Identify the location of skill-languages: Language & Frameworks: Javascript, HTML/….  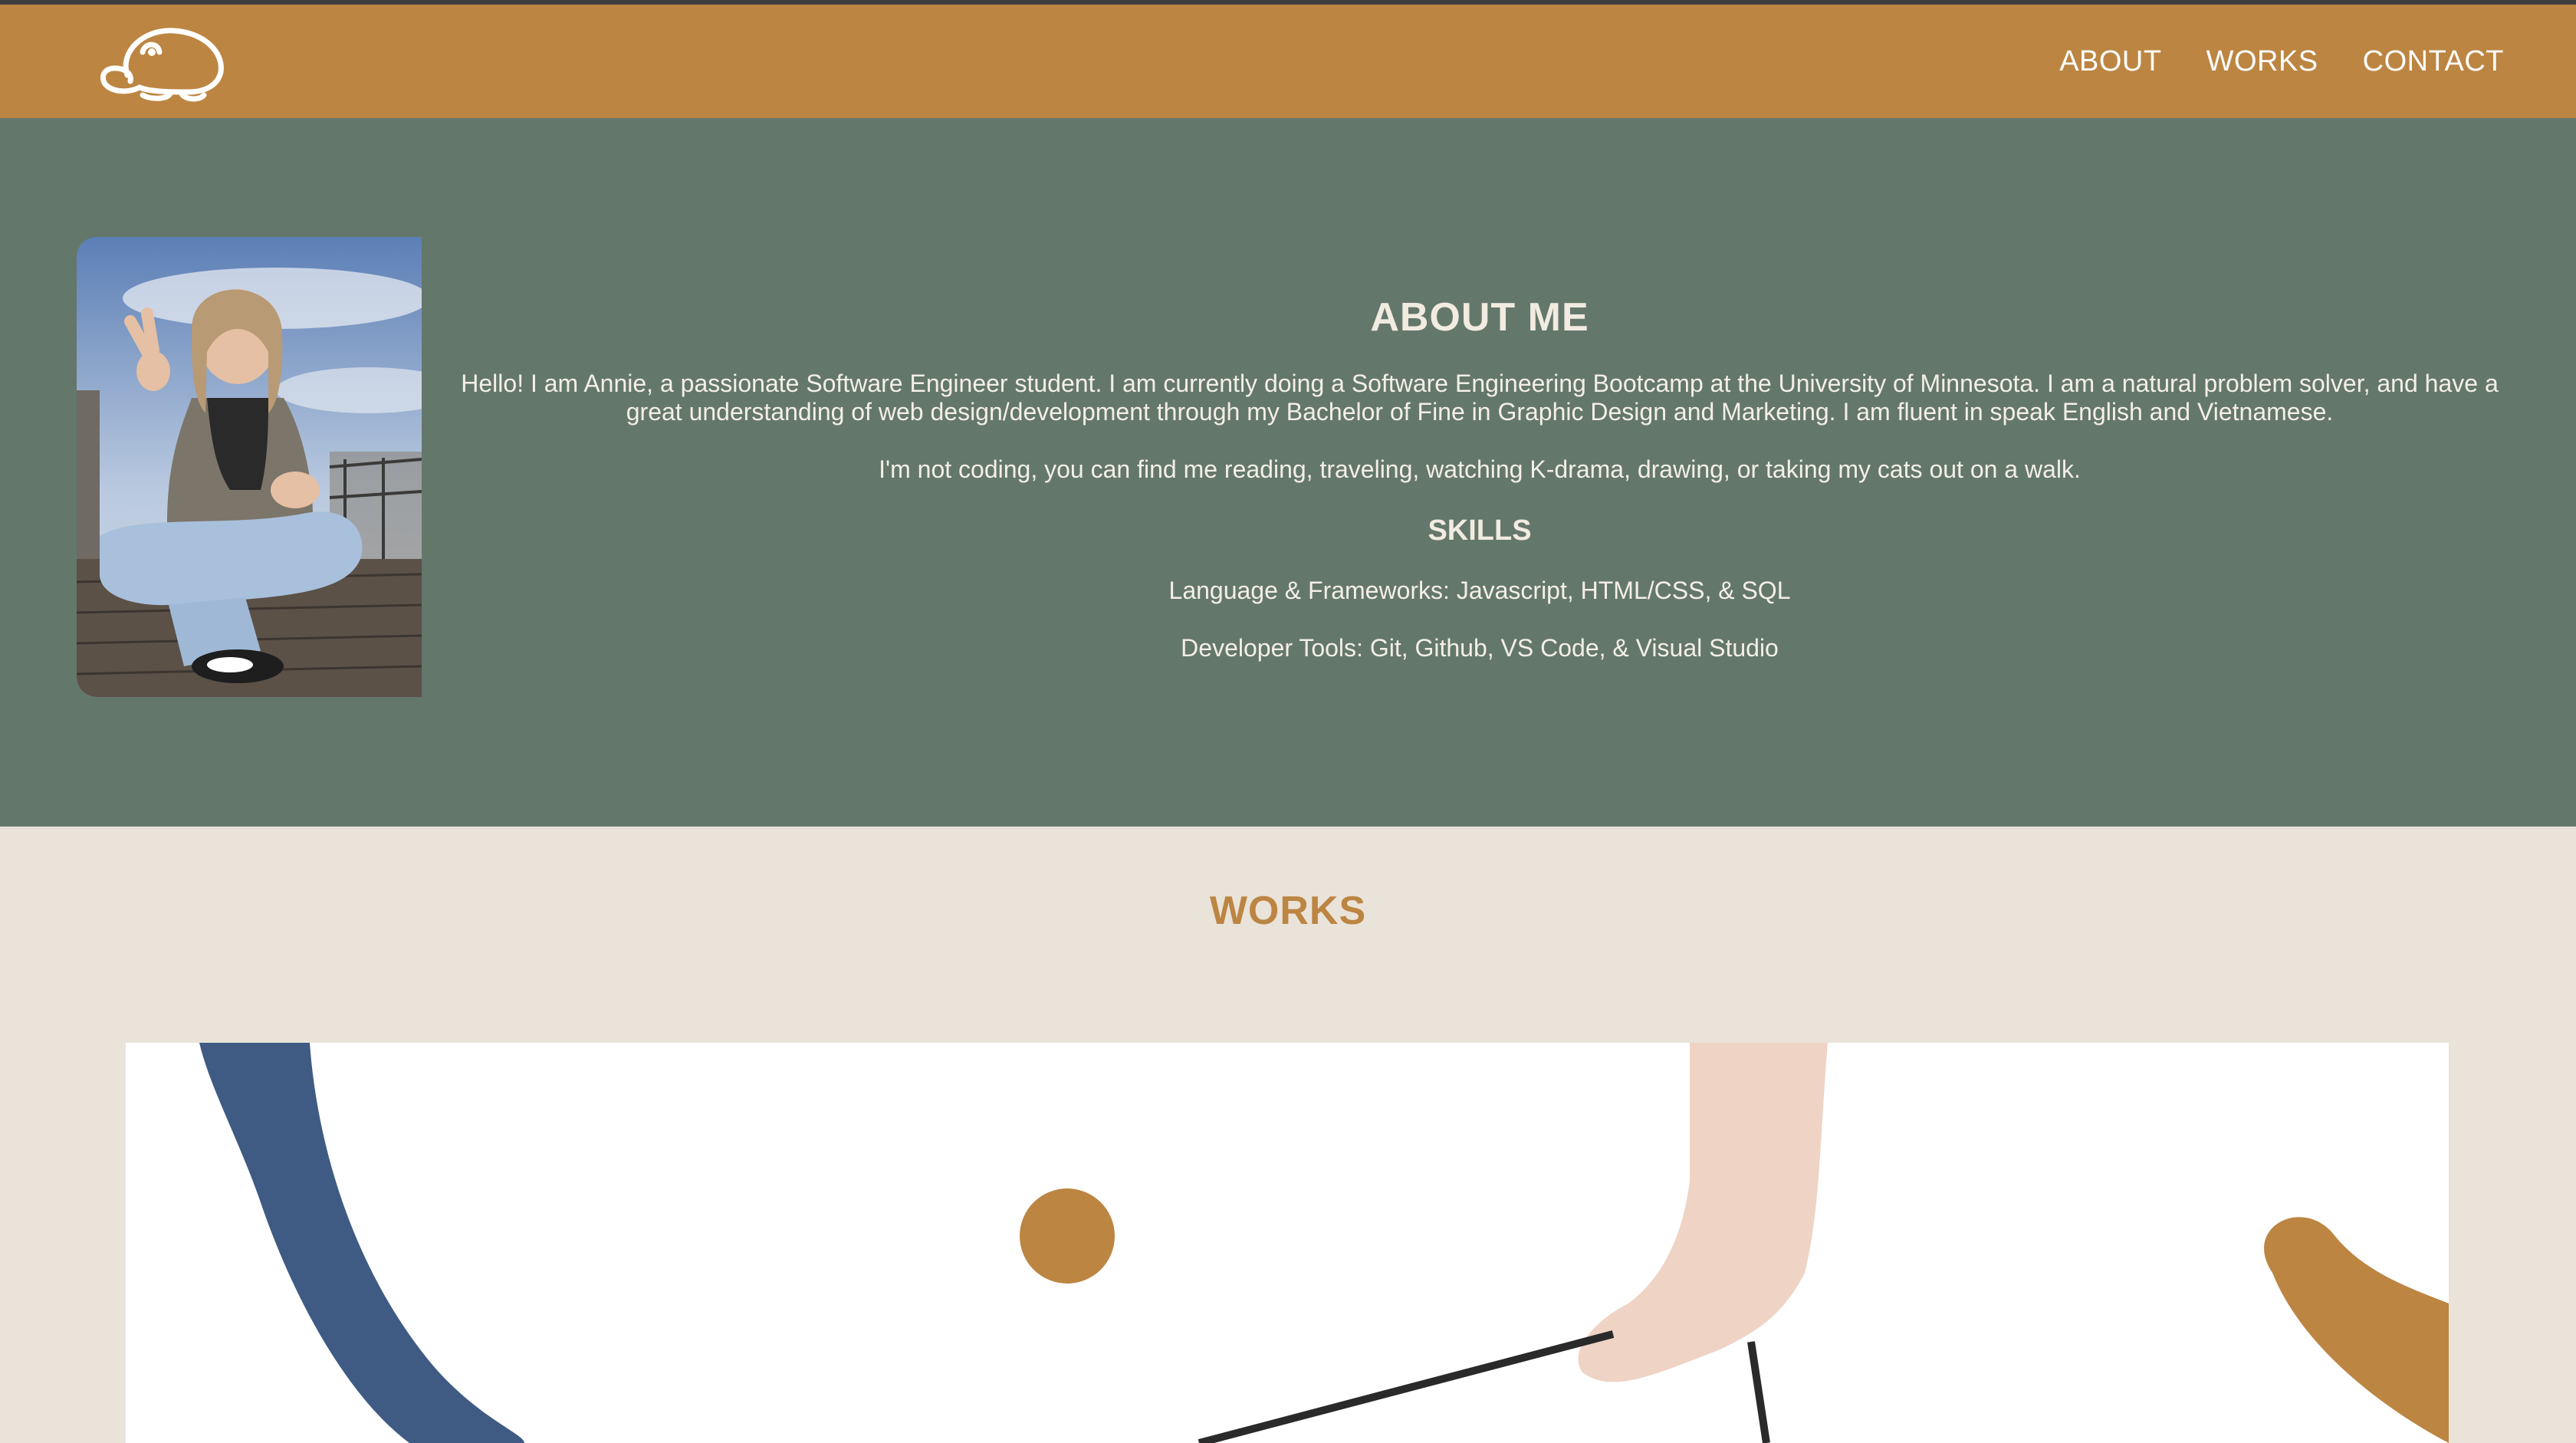
(1480, 590).